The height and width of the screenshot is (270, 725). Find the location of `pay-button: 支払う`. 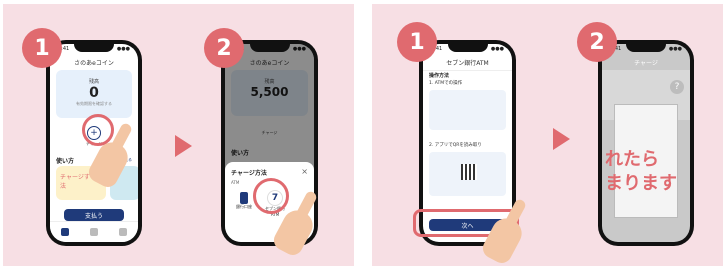

pay-button: 支払う is located at coordinates (94, 215).